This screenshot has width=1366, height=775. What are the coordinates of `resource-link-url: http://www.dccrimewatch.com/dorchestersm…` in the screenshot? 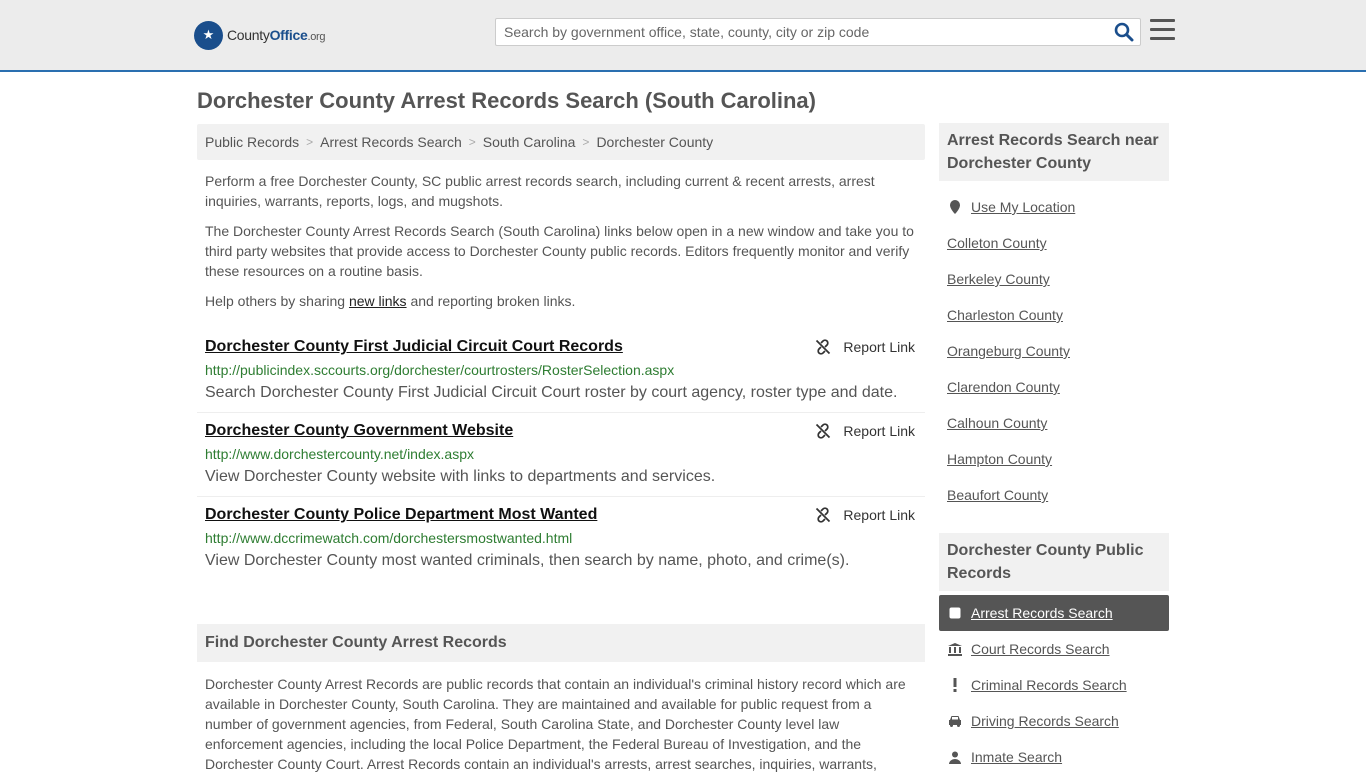 It's located at (389, 538).